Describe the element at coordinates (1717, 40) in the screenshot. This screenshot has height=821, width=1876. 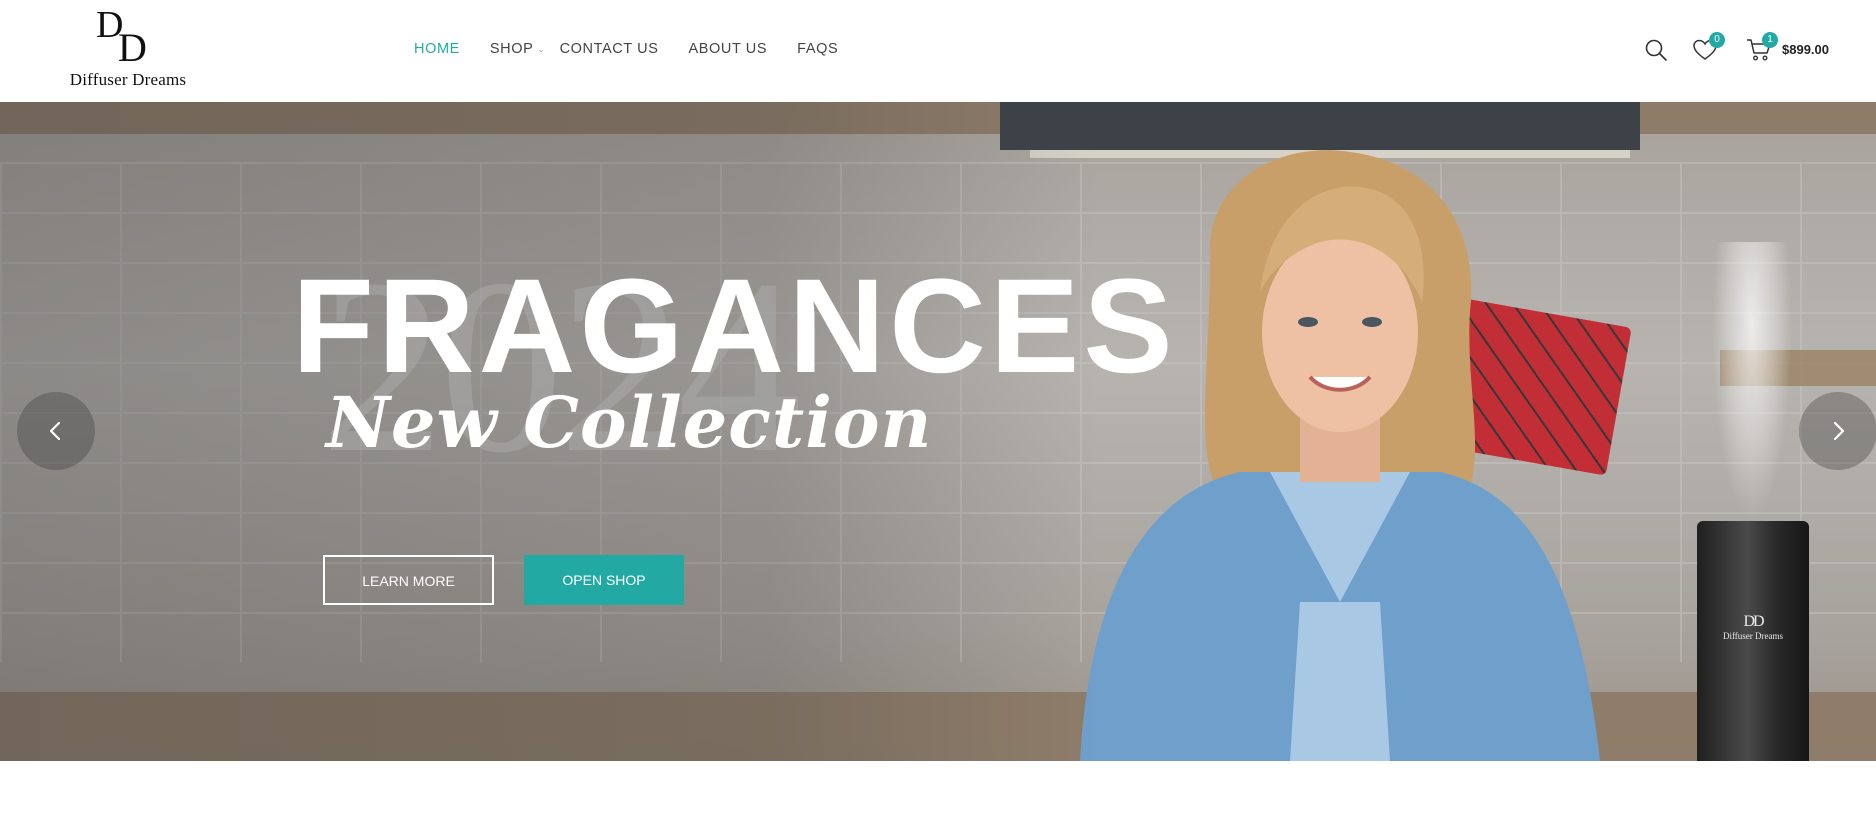
I see `wishlist-count-badge: 0` at that location.